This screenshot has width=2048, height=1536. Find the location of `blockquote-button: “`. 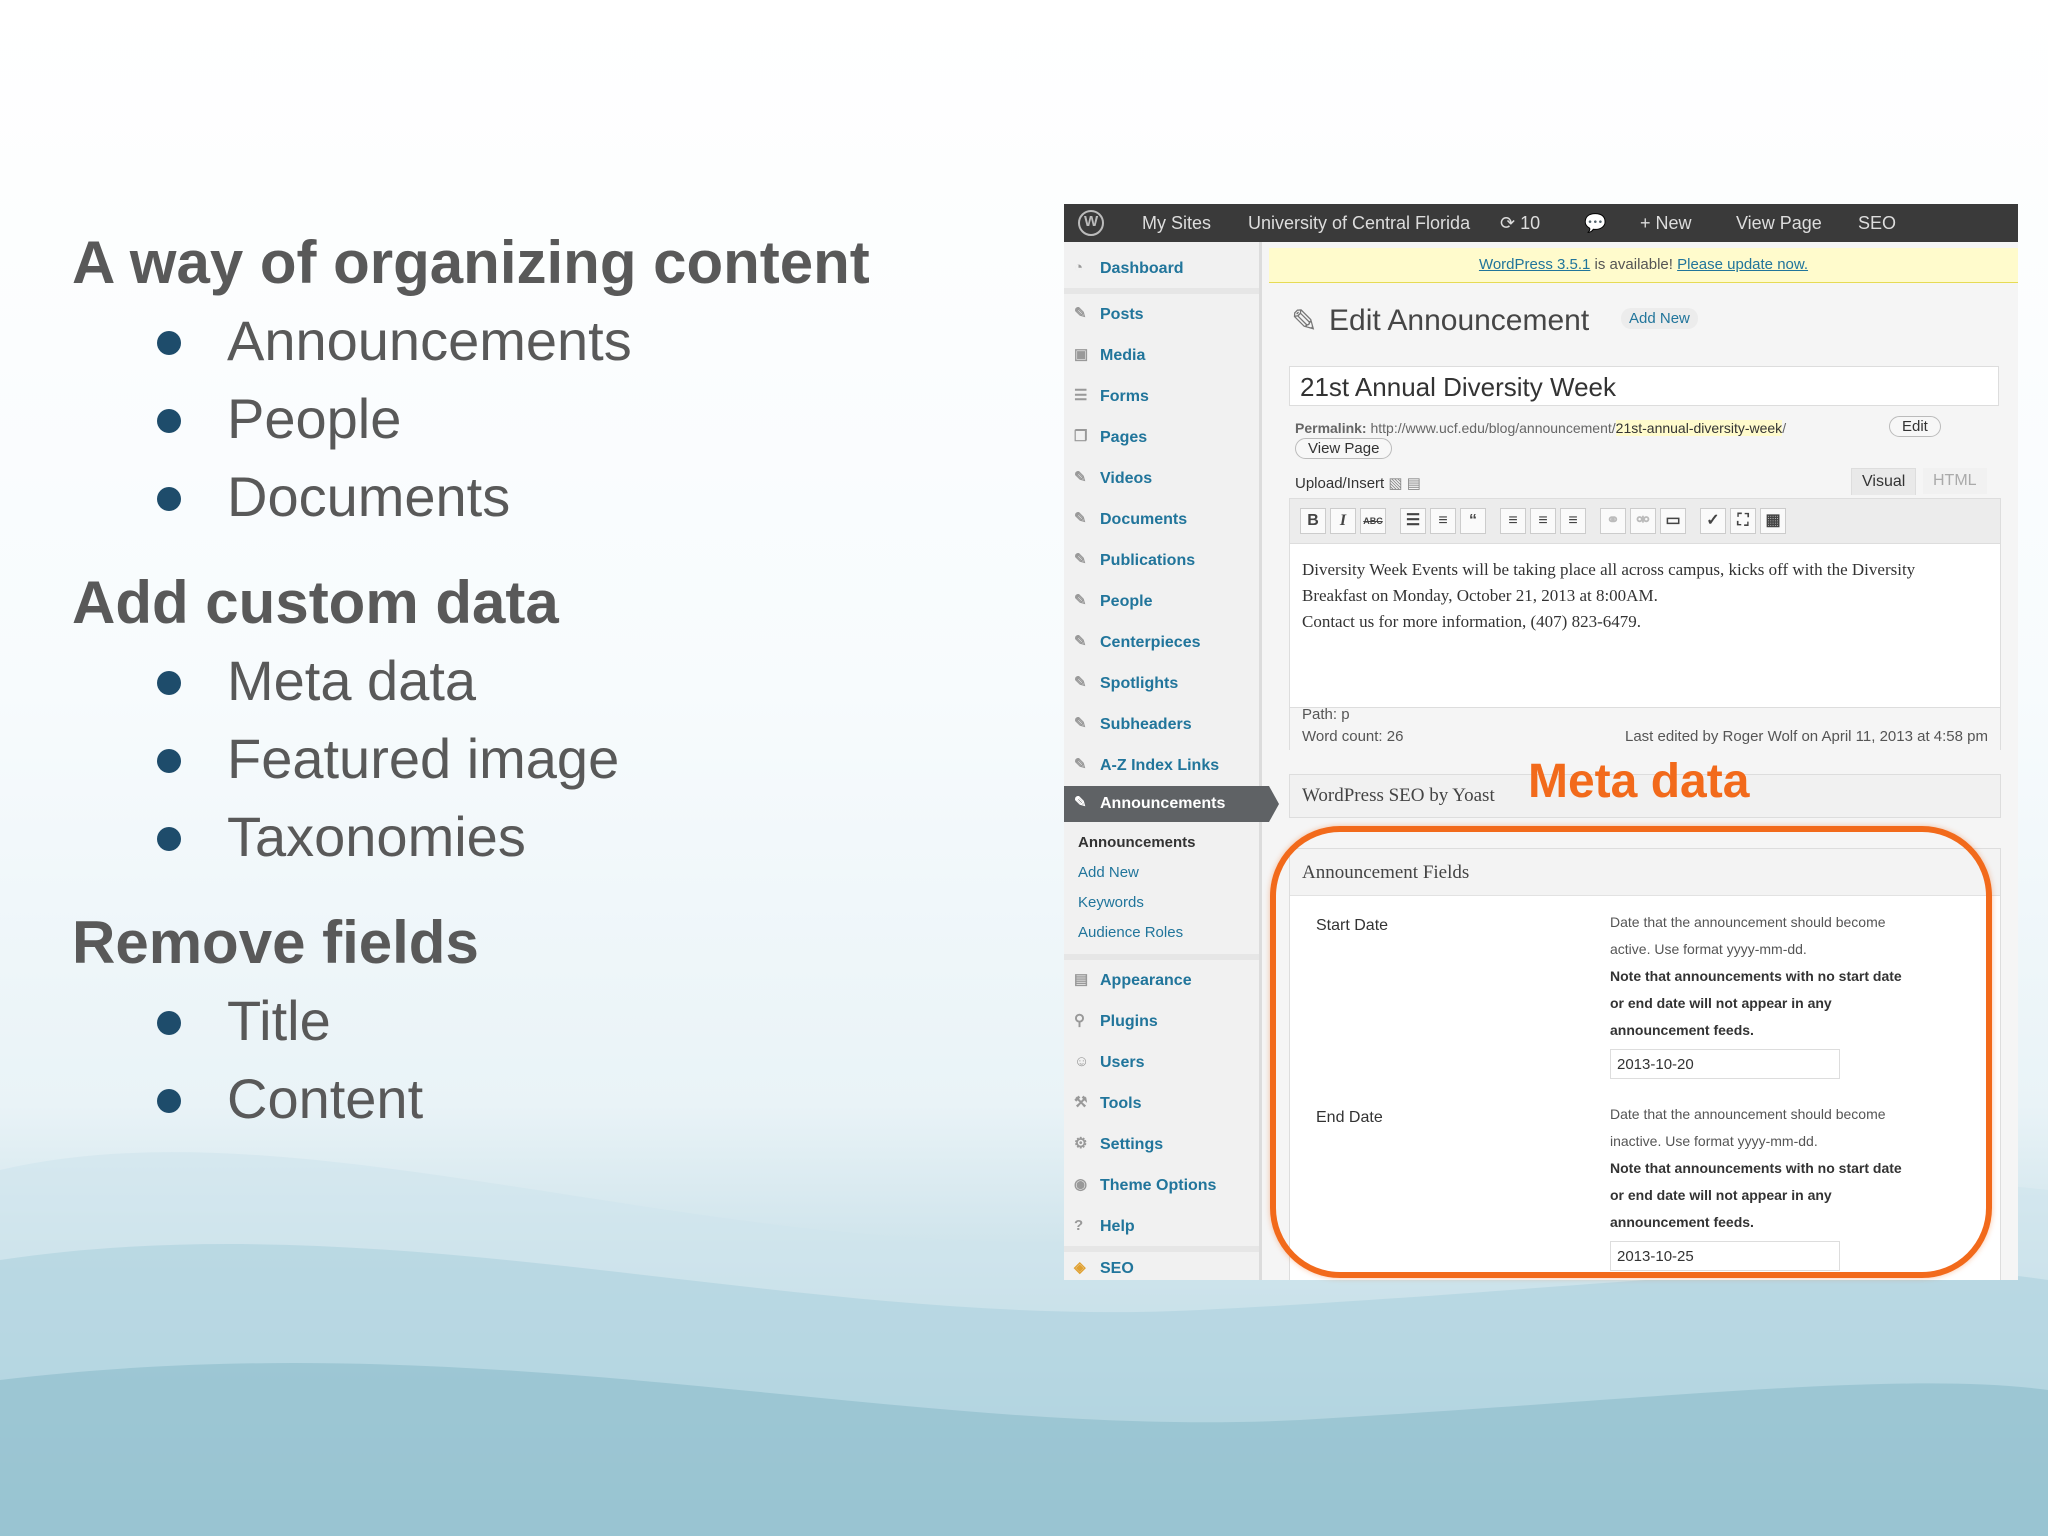

blockquote-button: “ is located at coordinates (1473, 521).